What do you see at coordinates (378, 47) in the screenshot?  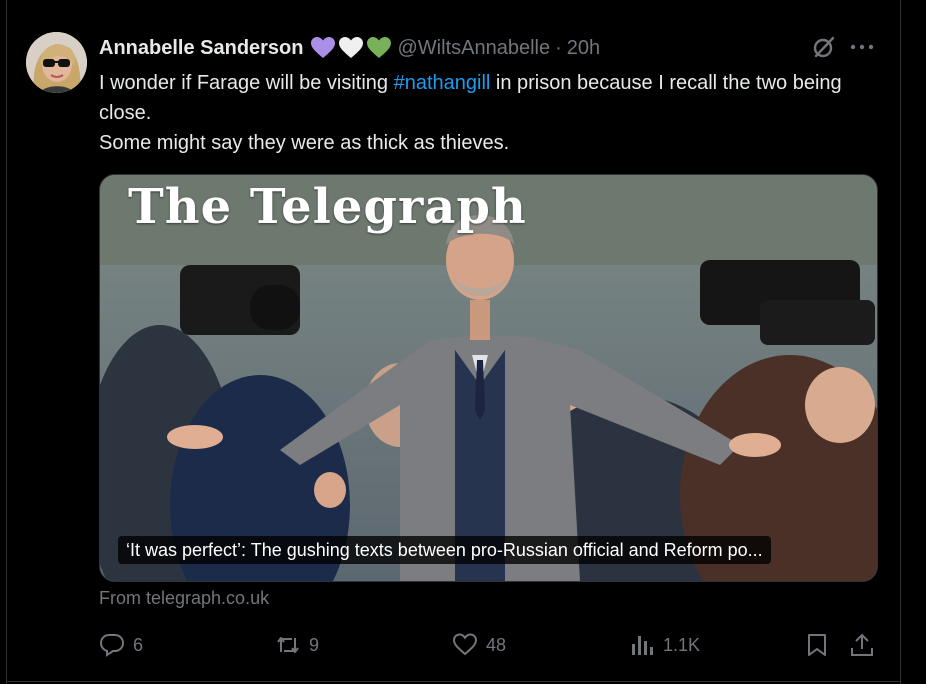 I see `green-heart-icon` at bounding box center [378, 47].